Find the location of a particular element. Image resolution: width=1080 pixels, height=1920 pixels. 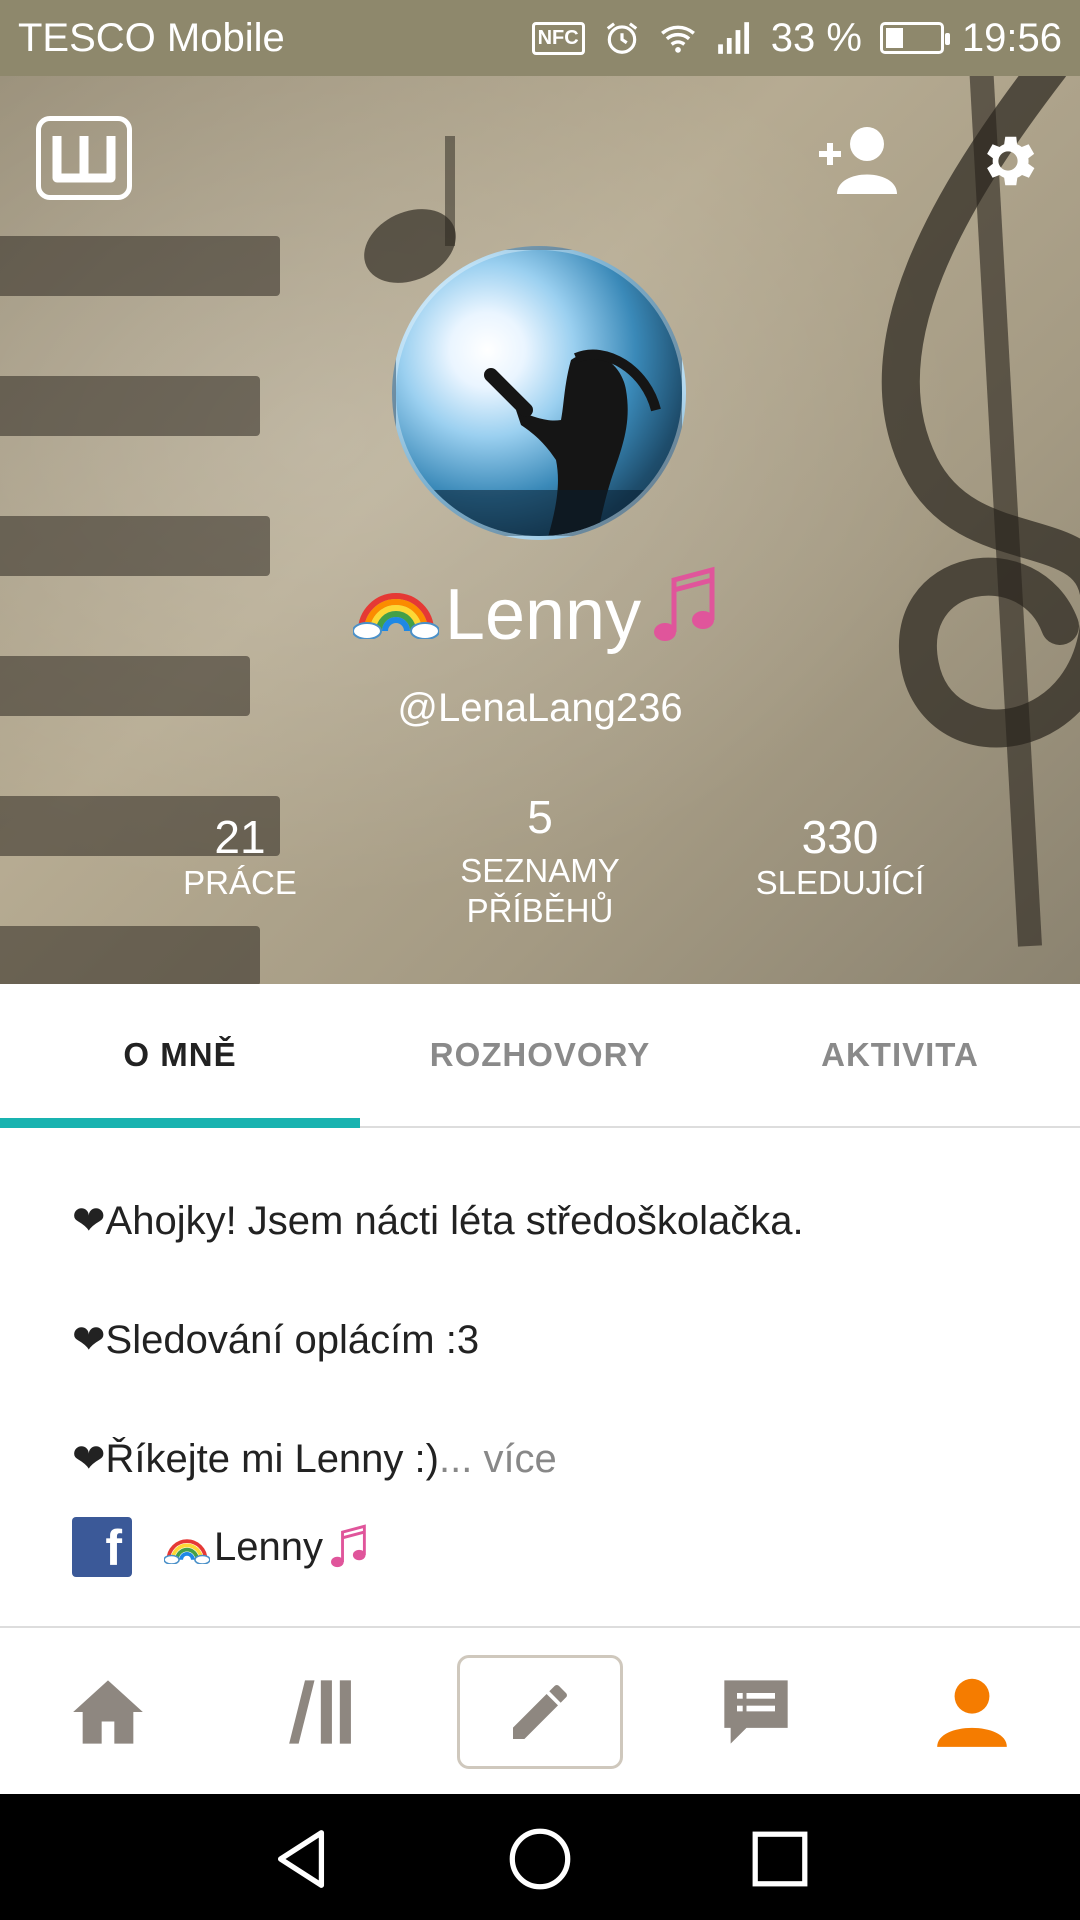

profile-icon is located at coordinates (972, 1712).